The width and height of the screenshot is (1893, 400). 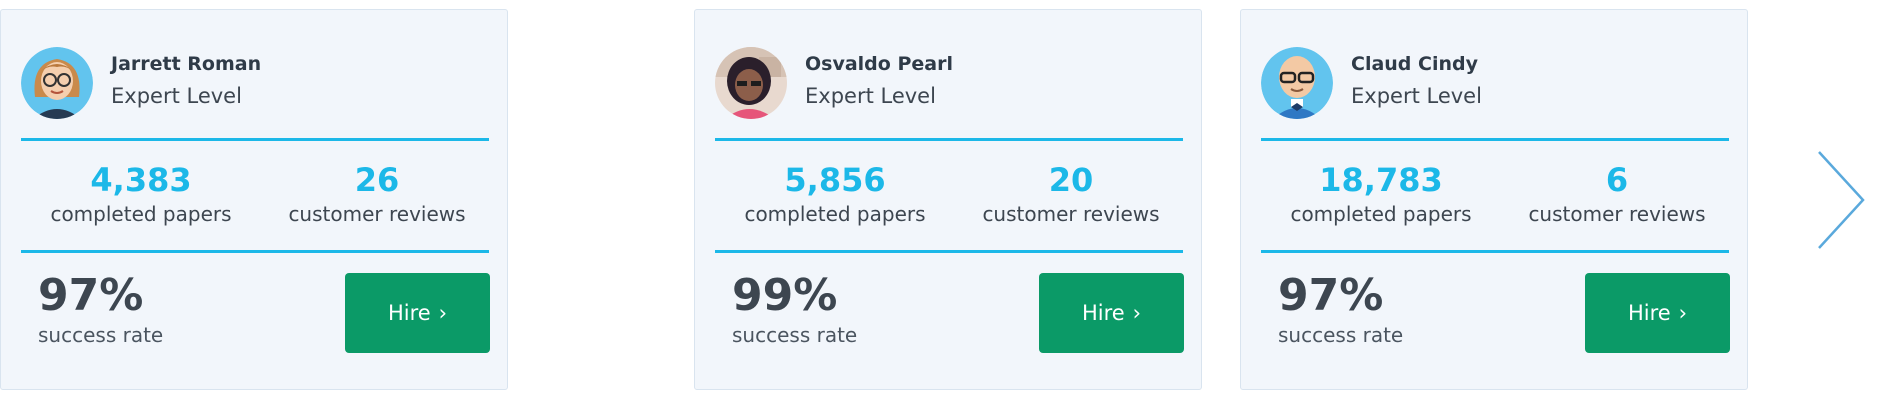 What do you see at coordinates (186, 64) in the screenshot?
I see `writer-name: Jarrett Roman` at bounding box center [186, 64].